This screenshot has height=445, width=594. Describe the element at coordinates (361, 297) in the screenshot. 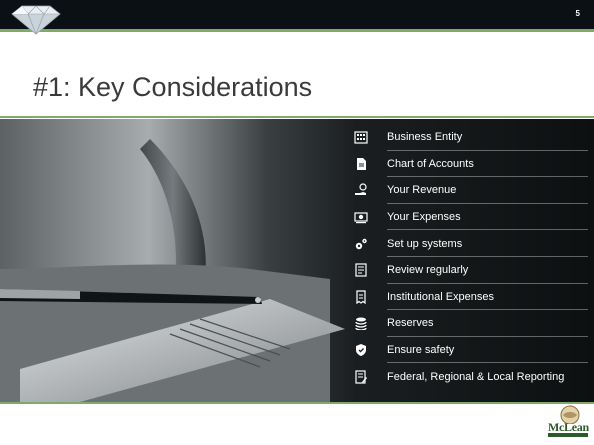

I see `receipt-icon` at that location.